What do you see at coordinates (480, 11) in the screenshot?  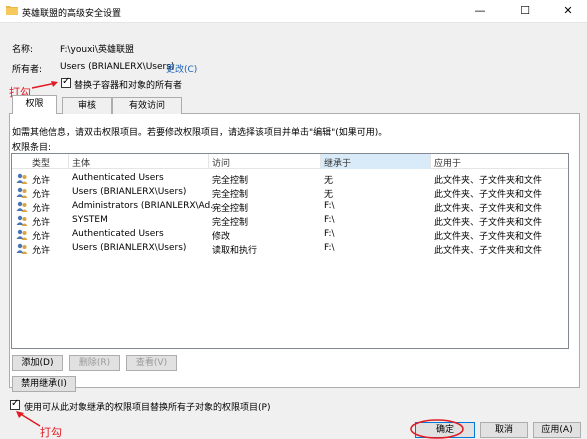 I see `minimize-button: —` at bounding box center [480, 11].